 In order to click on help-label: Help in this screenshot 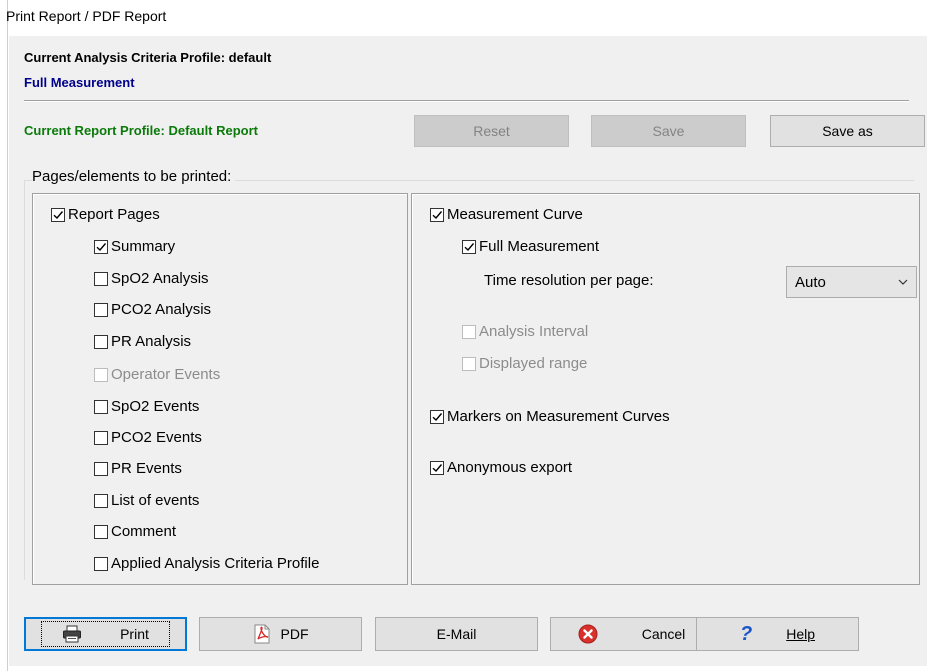, I will do `click(800, 634)`.